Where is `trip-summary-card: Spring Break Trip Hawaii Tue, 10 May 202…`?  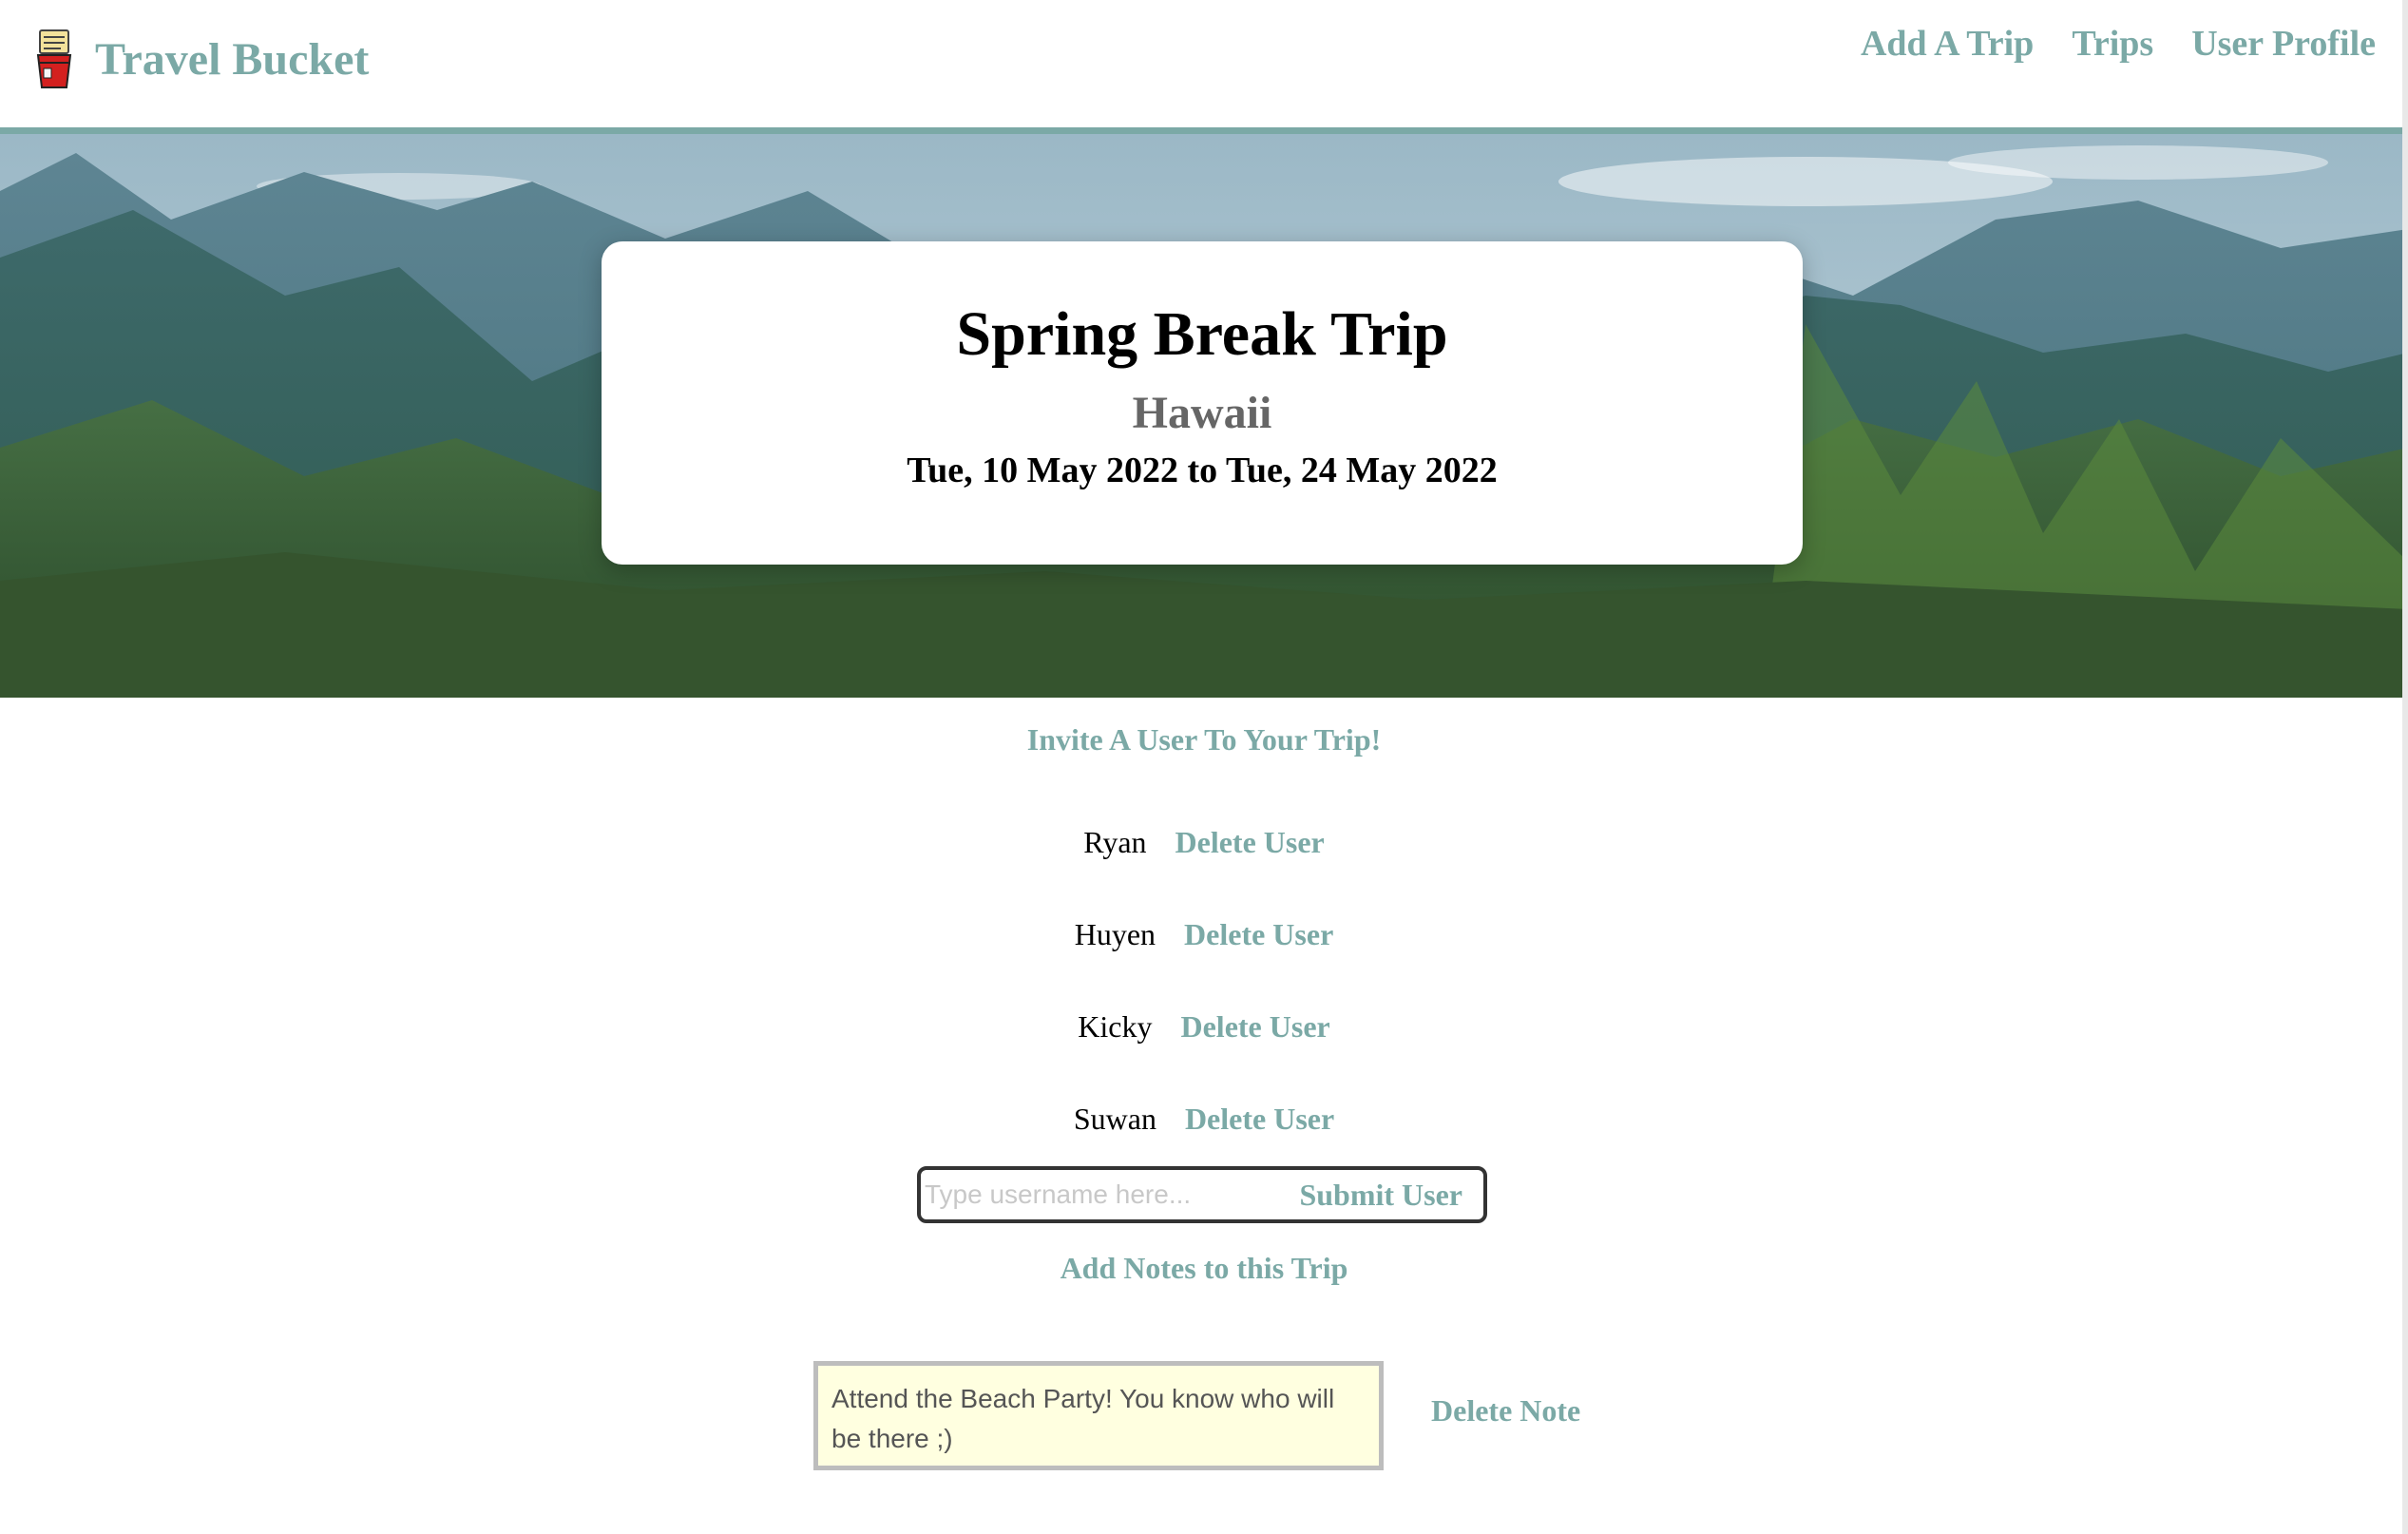
trip-summary-card: Spring Break Trip Hawaii Tue, 10 May 202… is located at coordinates (1203, 403).